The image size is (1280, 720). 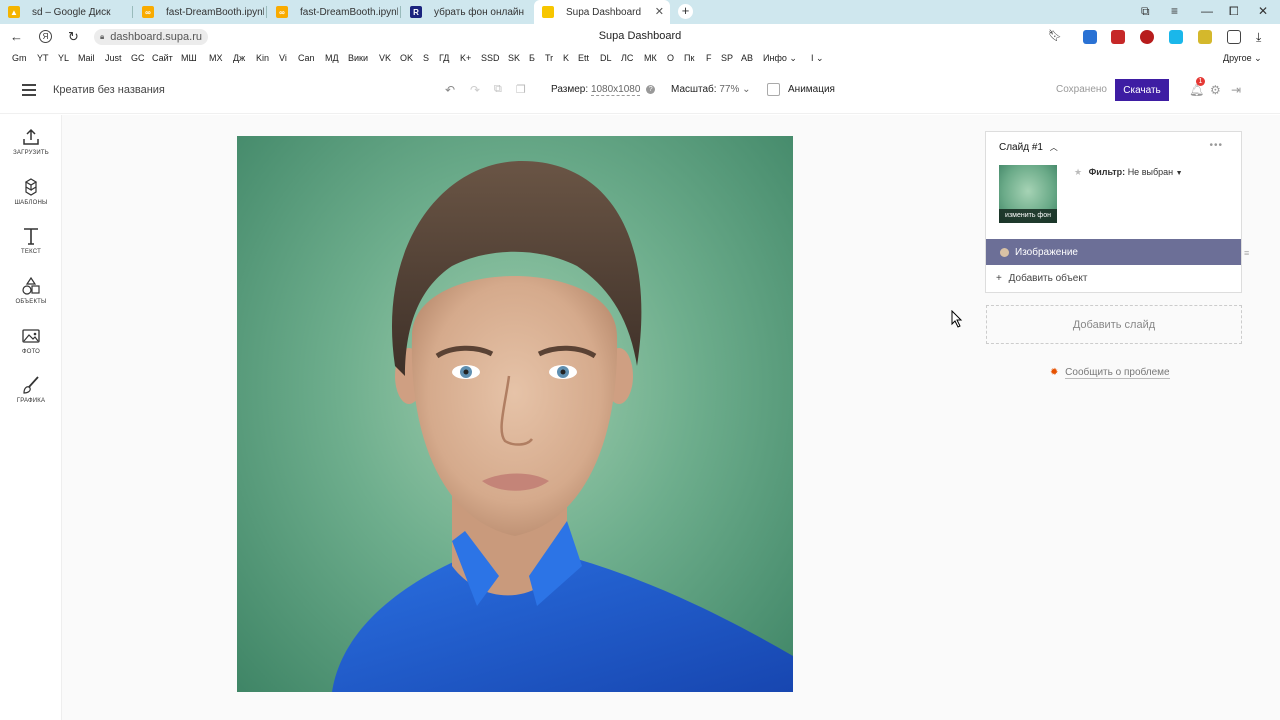 What do you see at coordinates (651, 89) in the screenshot?
I see `help-icon: ?` at bounding box center [651, 89].